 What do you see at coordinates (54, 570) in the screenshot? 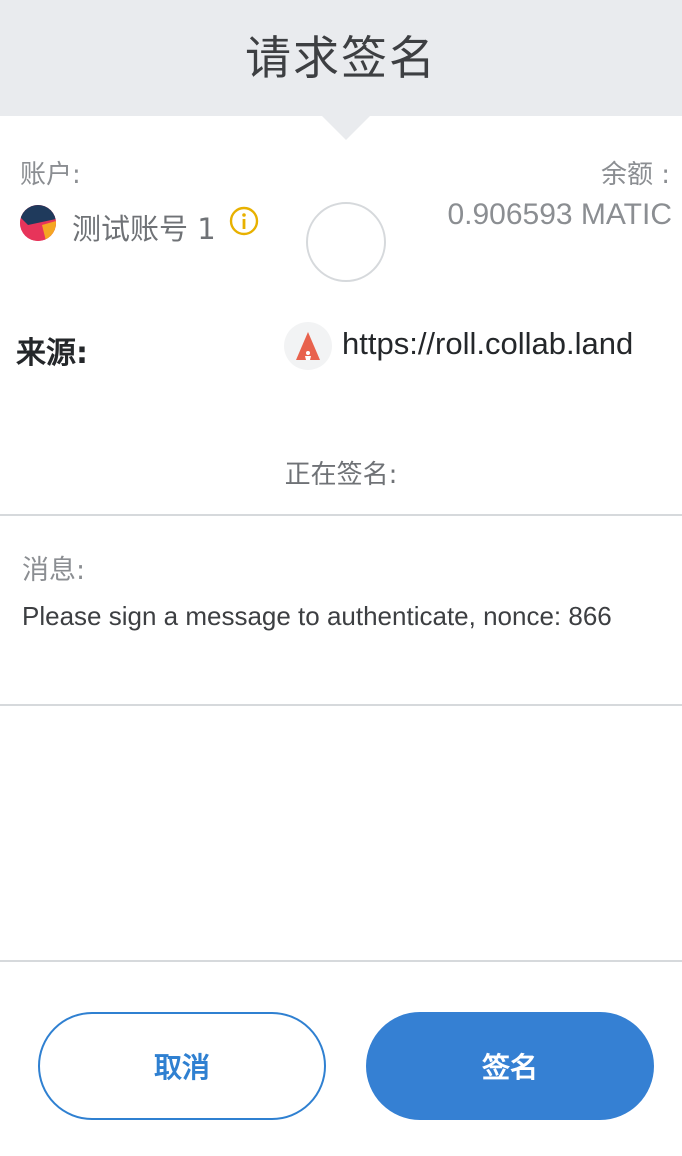
I see `message-label: 消息:` at bounding box center [54, 570].